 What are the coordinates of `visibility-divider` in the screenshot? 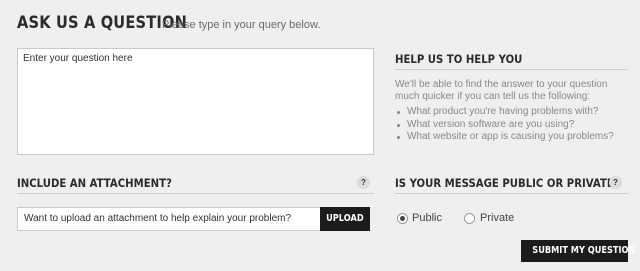 It's located at (511, 193).